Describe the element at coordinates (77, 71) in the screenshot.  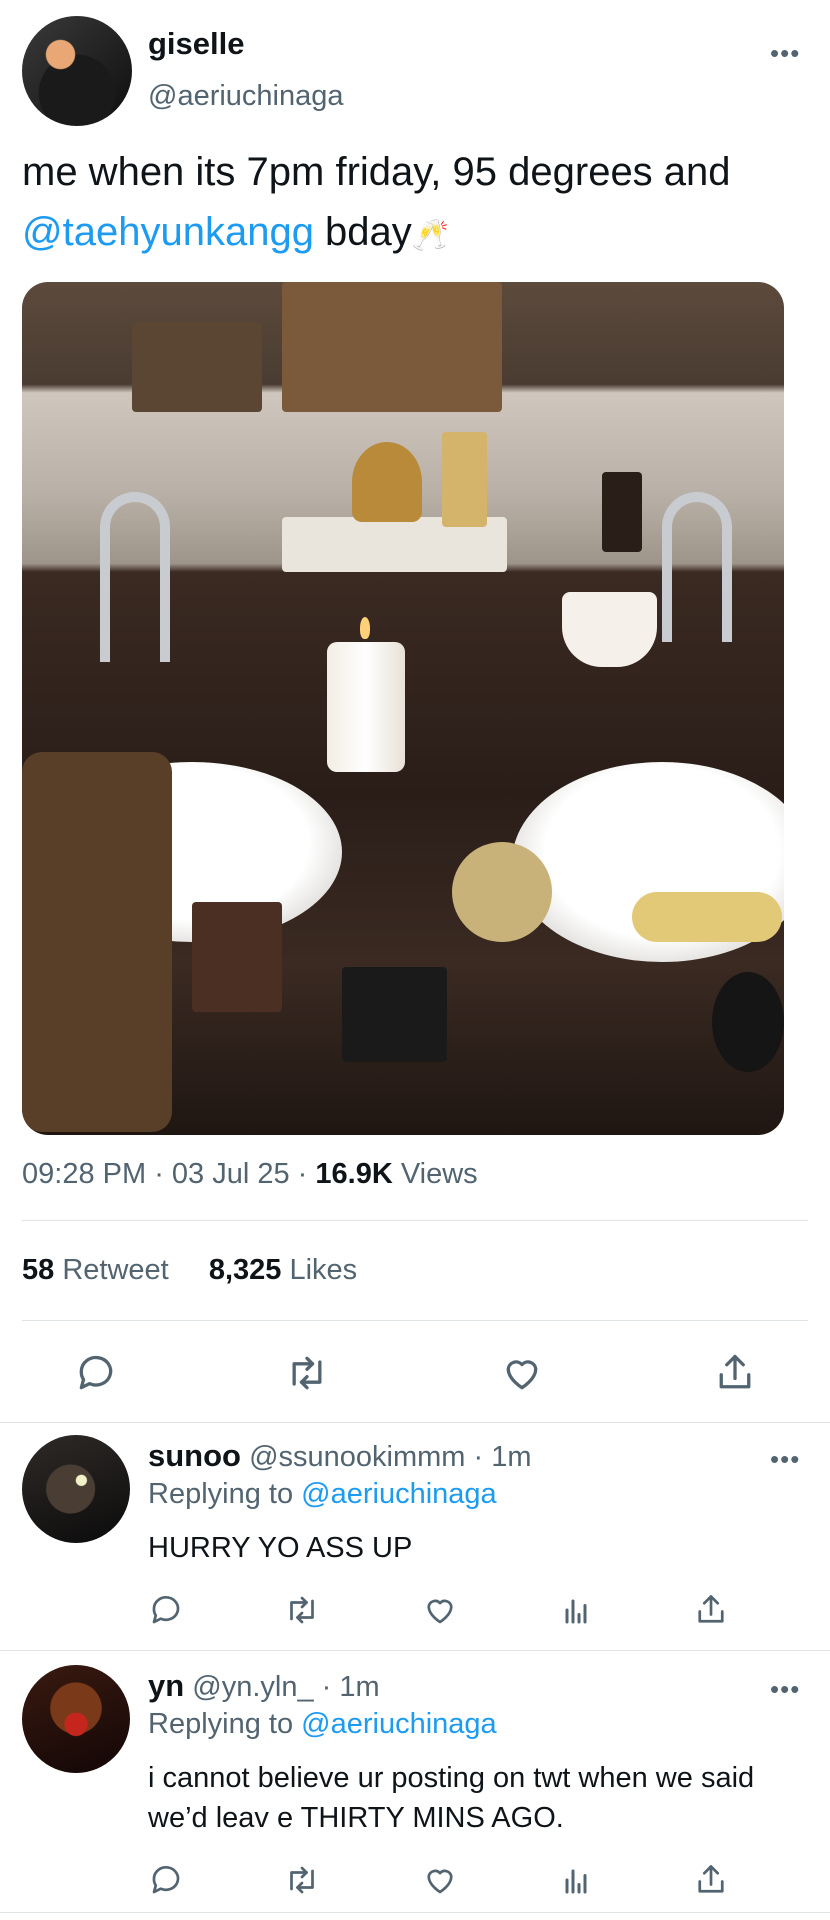
I see `author-avatar` at that location.